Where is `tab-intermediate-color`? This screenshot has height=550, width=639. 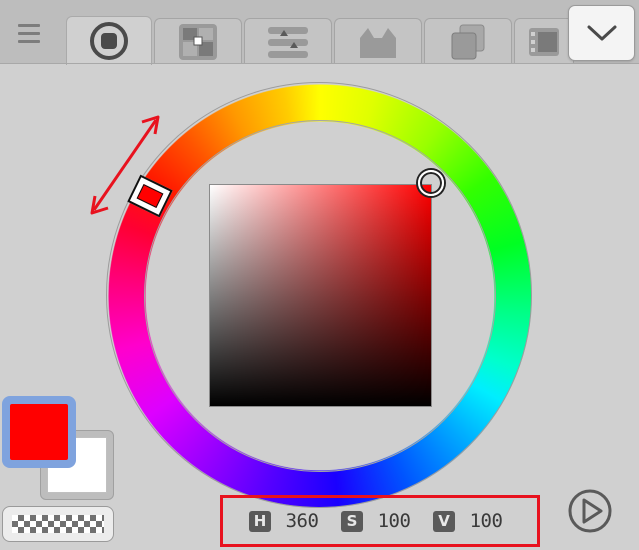 tab-intermediate-color is located at coordinates (198, 41).